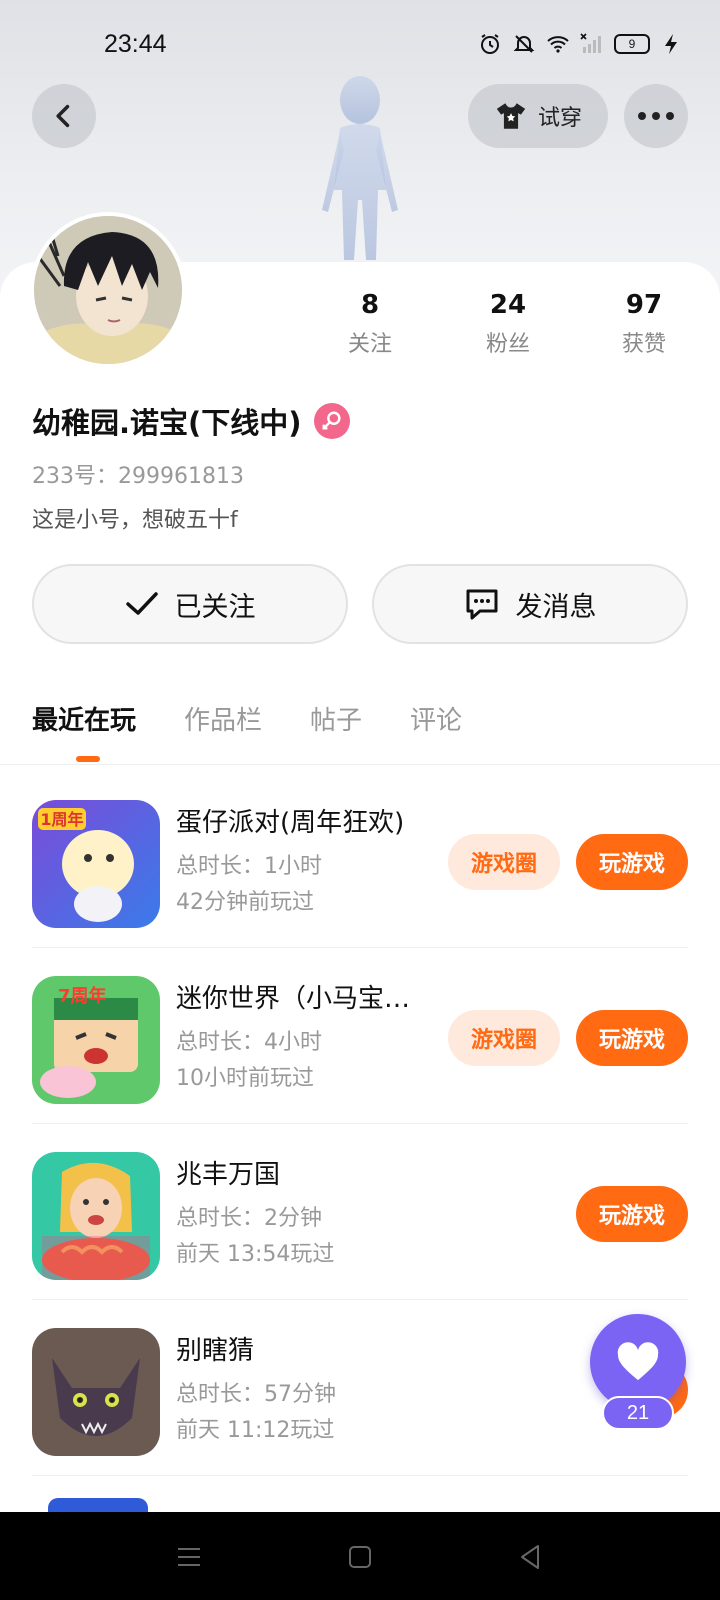  I want to click on try-on-button: 试穿, so click(538, 116).